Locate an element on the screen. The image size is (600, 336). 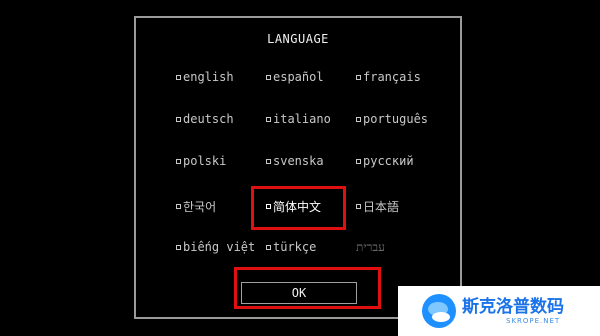
language-label: русский is located at coordinates (388, 161).